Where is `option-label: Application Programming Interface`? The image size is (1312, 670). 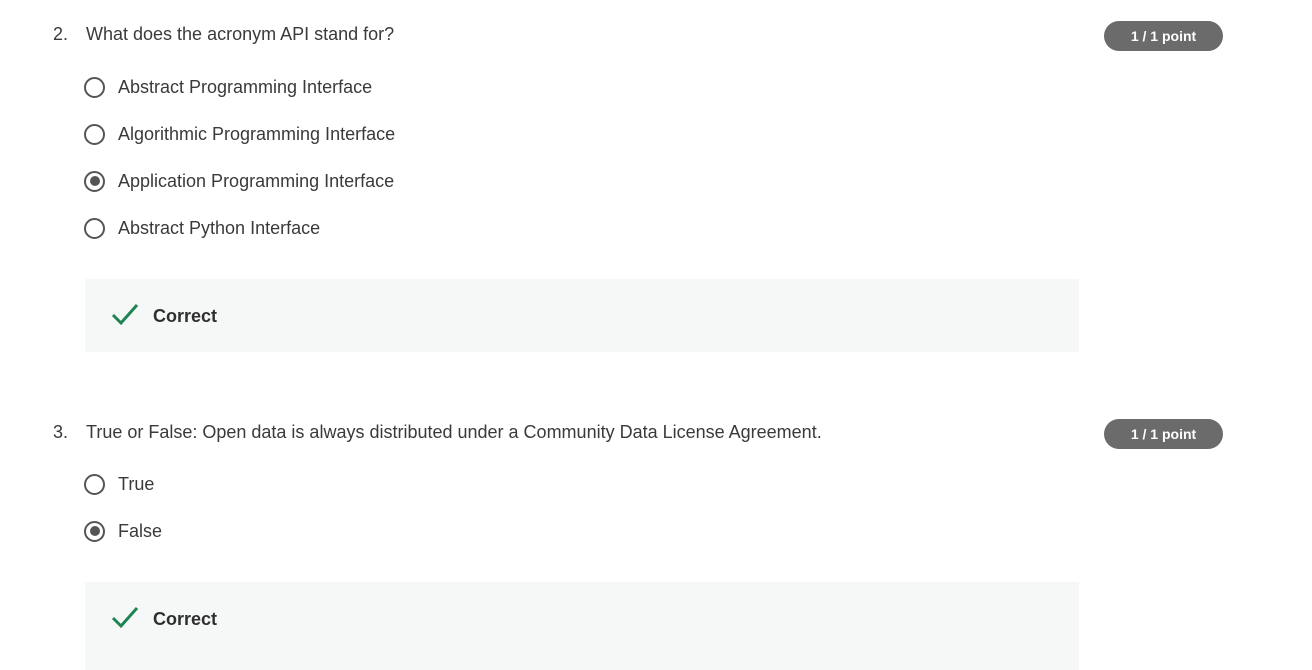
option-label: Application Programming Interface is located at coordinates (256, 181).